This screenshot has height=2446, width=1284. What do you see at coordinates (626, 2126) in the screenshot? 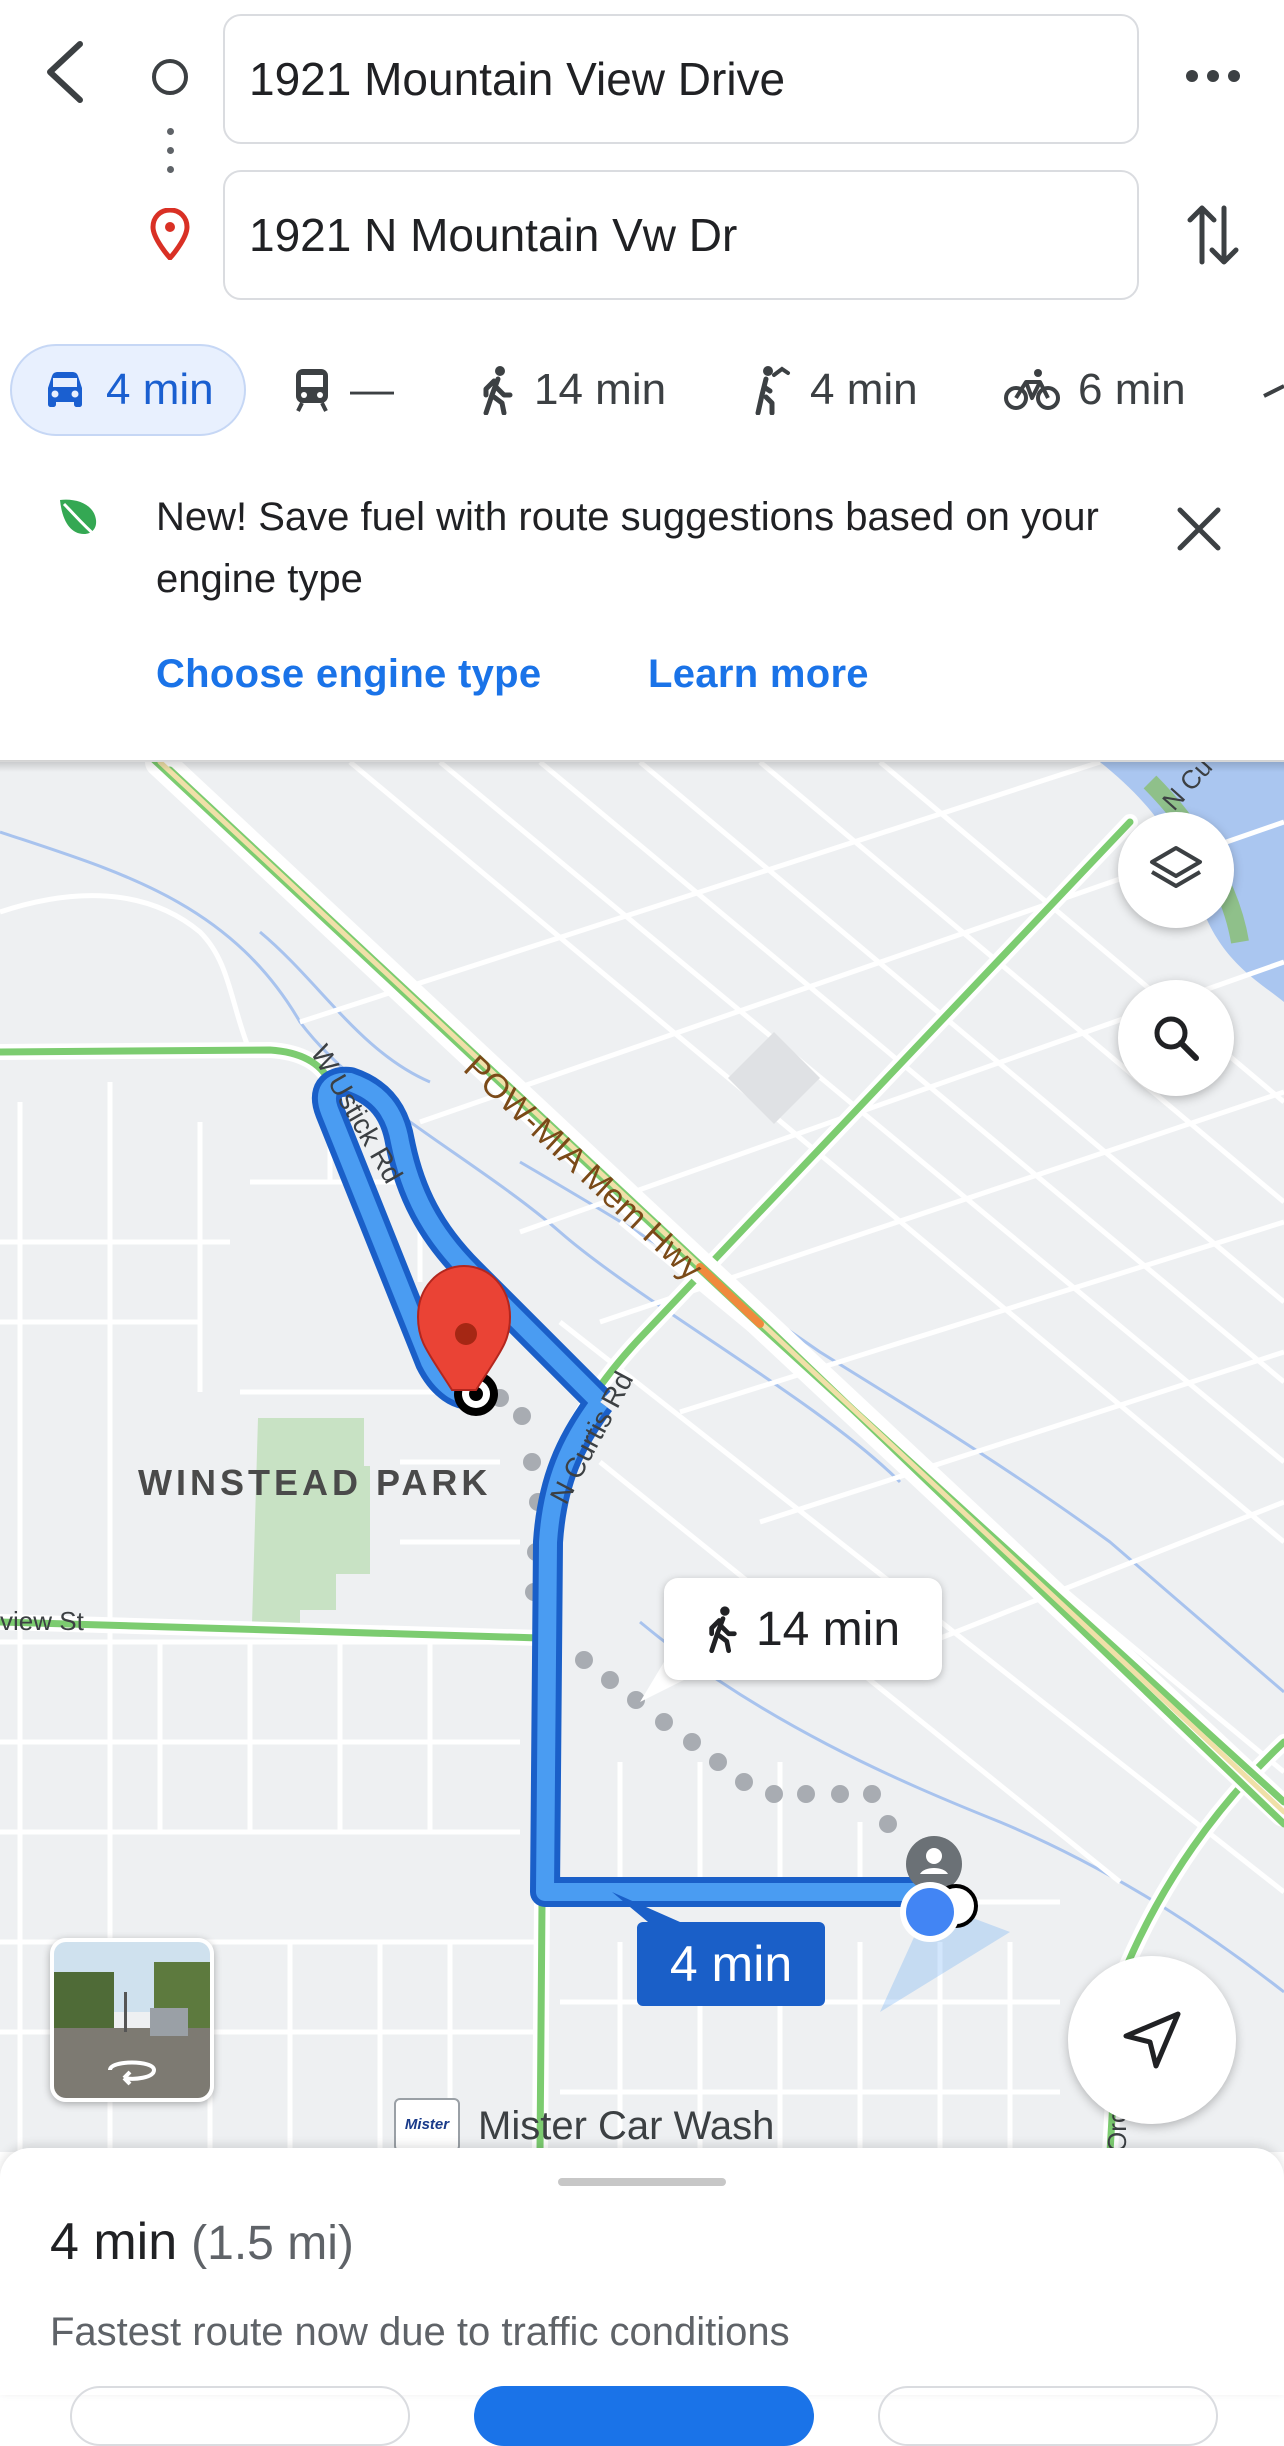
I see `carwash-label: Mister Car Wash` at bounding box center [626, 2126].